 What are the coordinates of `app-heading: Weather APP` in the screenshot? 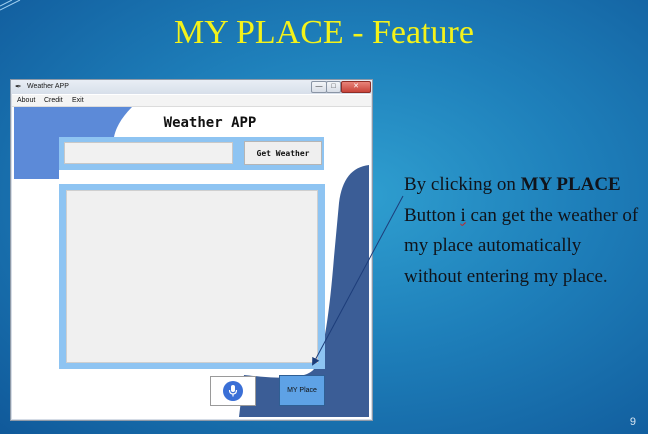 It's located at (210, 123).